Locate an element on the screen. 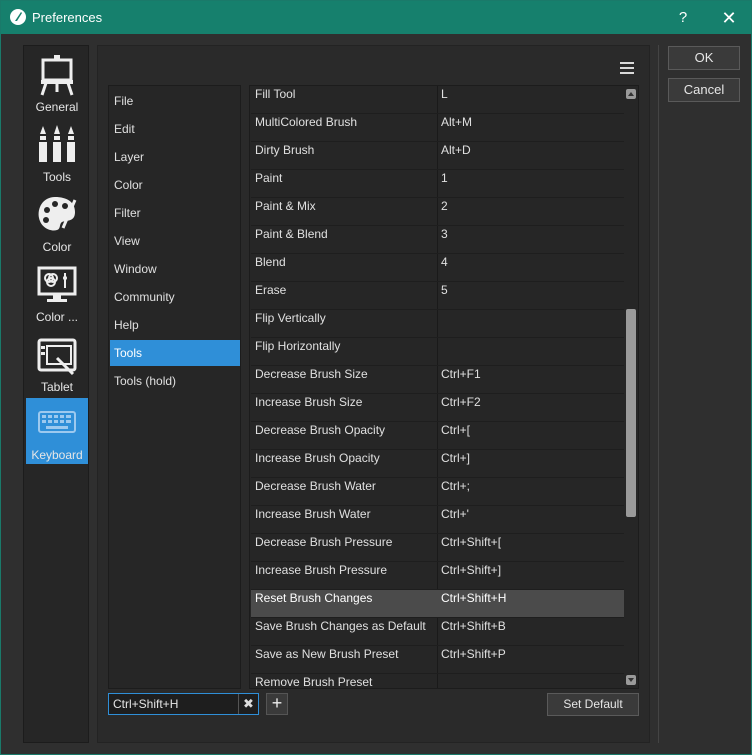 Image resolution: width=752 pixels, height=755 pixels. title-bar: Preferences ? ✕ is located at coordinates (376, 17).